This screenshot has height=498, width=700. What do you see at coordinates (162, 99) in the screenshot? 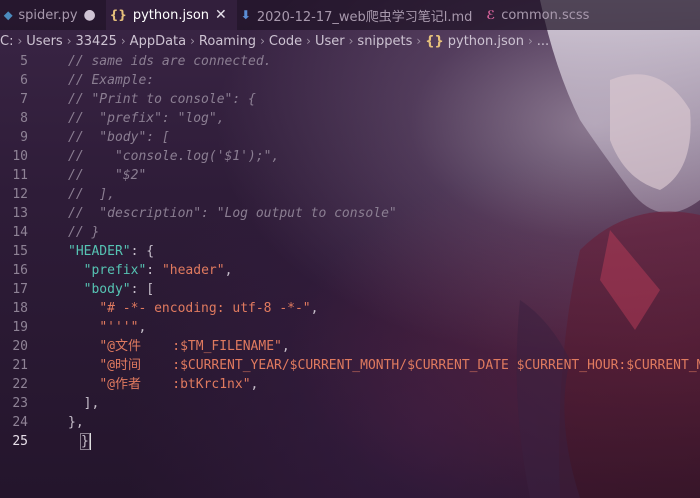
I see `code-comment: // "Print to console": {` at bounding box center [162, 99].